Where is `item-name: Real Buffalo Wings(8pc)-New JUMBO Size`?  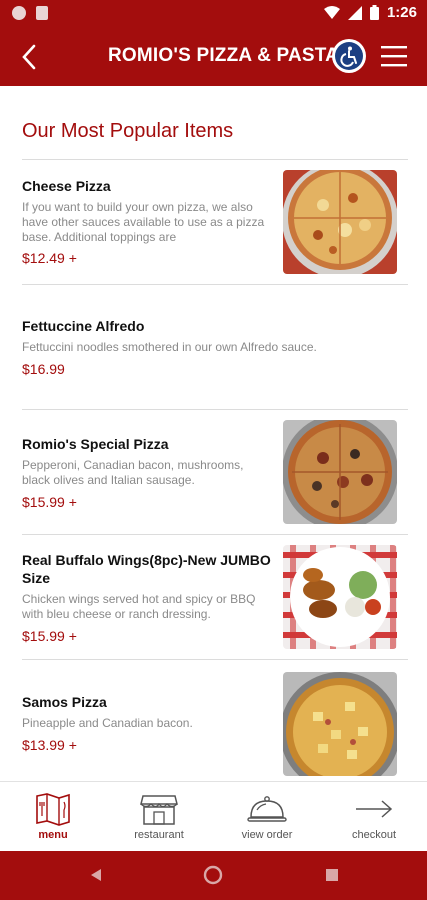 item-name: Real Buffalo Wings(8pc)-New JUMBO Size is located at coordinates (146, 569).